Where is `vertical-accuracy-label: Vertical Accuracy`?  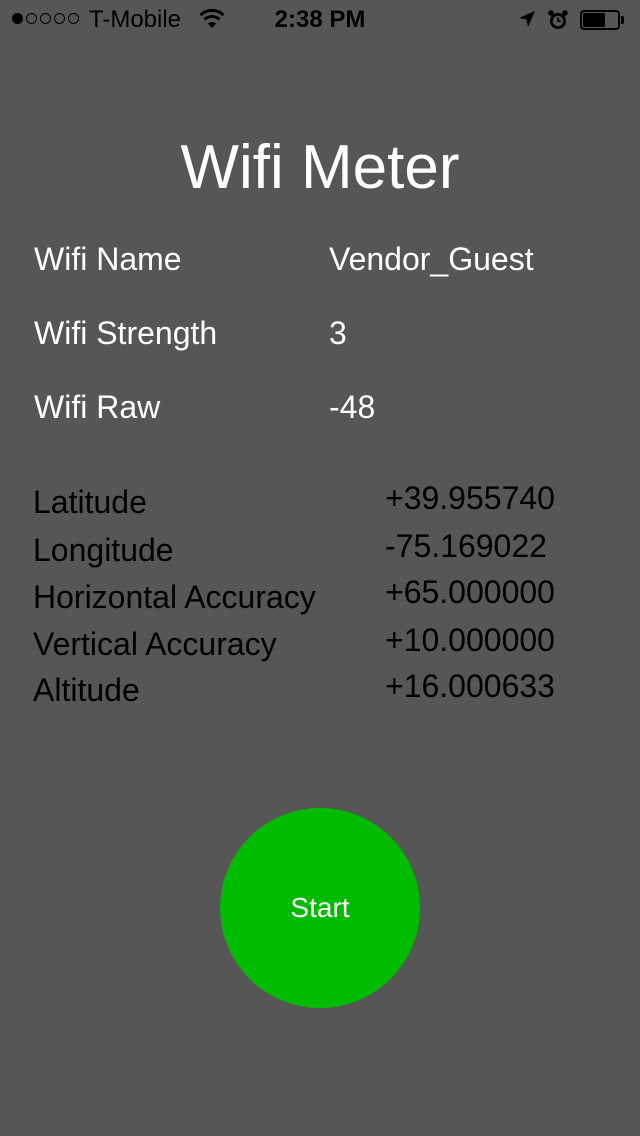 vertical-accuracy-label: Vertical Accuracy is located at coordinates (155, 644).